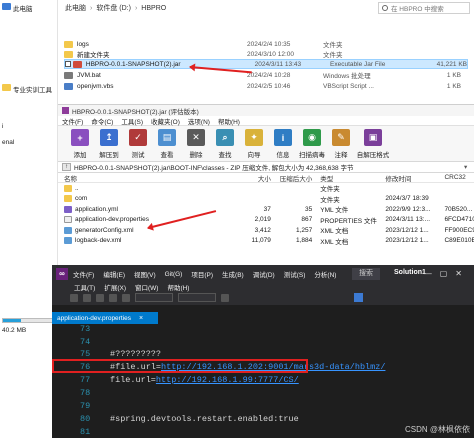 Image resolution: width=474 pixels, height=438 pixels. What do you see at coordinates (102, 121) in the screenshot?
I see `menu-commands: 命令(C)` at bounding box center [102, 121].